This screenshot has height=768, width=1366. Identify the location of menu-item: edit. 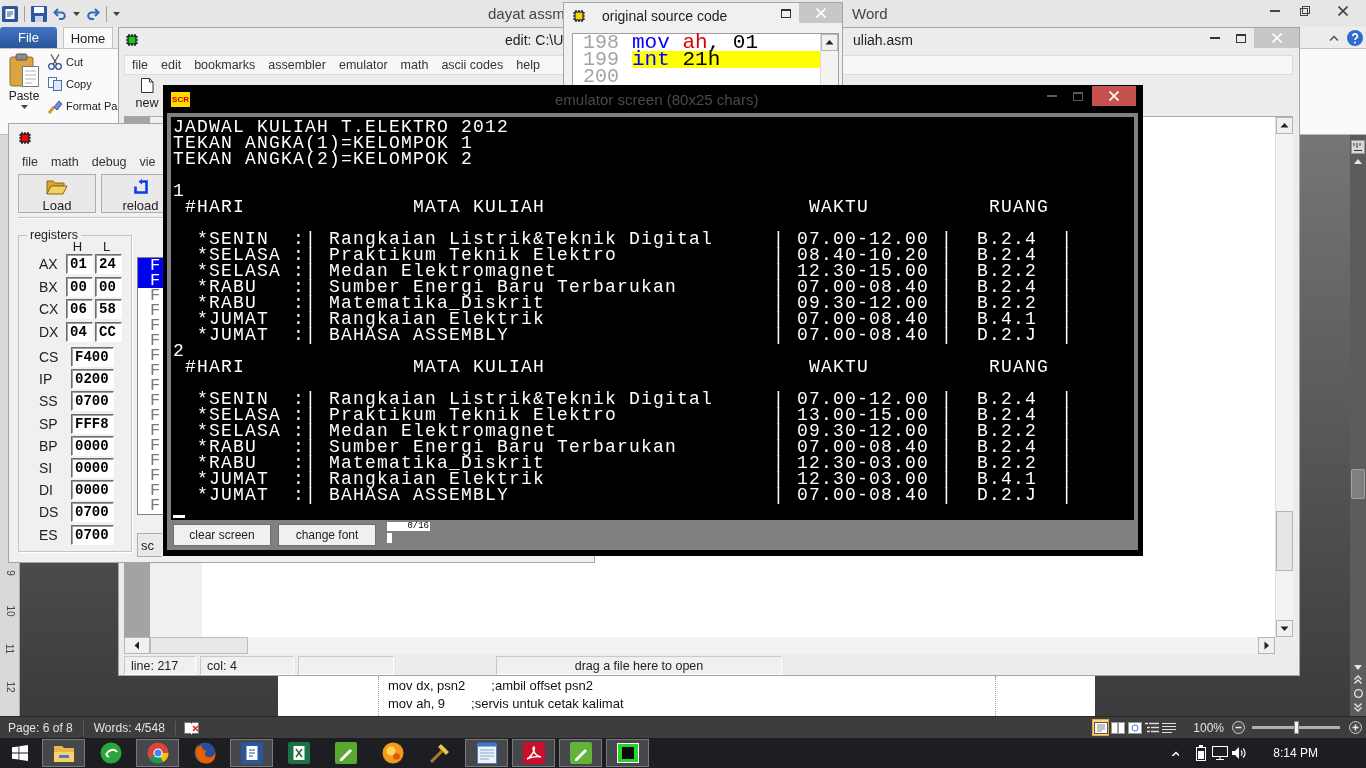
(171, 65).